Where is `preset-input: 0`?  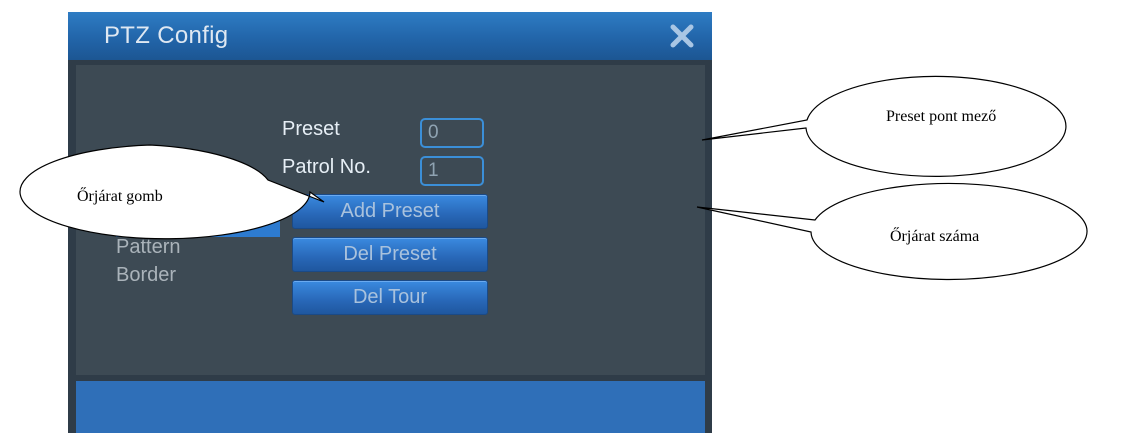
preset-input: 0 is located at coordinates (452, 133).